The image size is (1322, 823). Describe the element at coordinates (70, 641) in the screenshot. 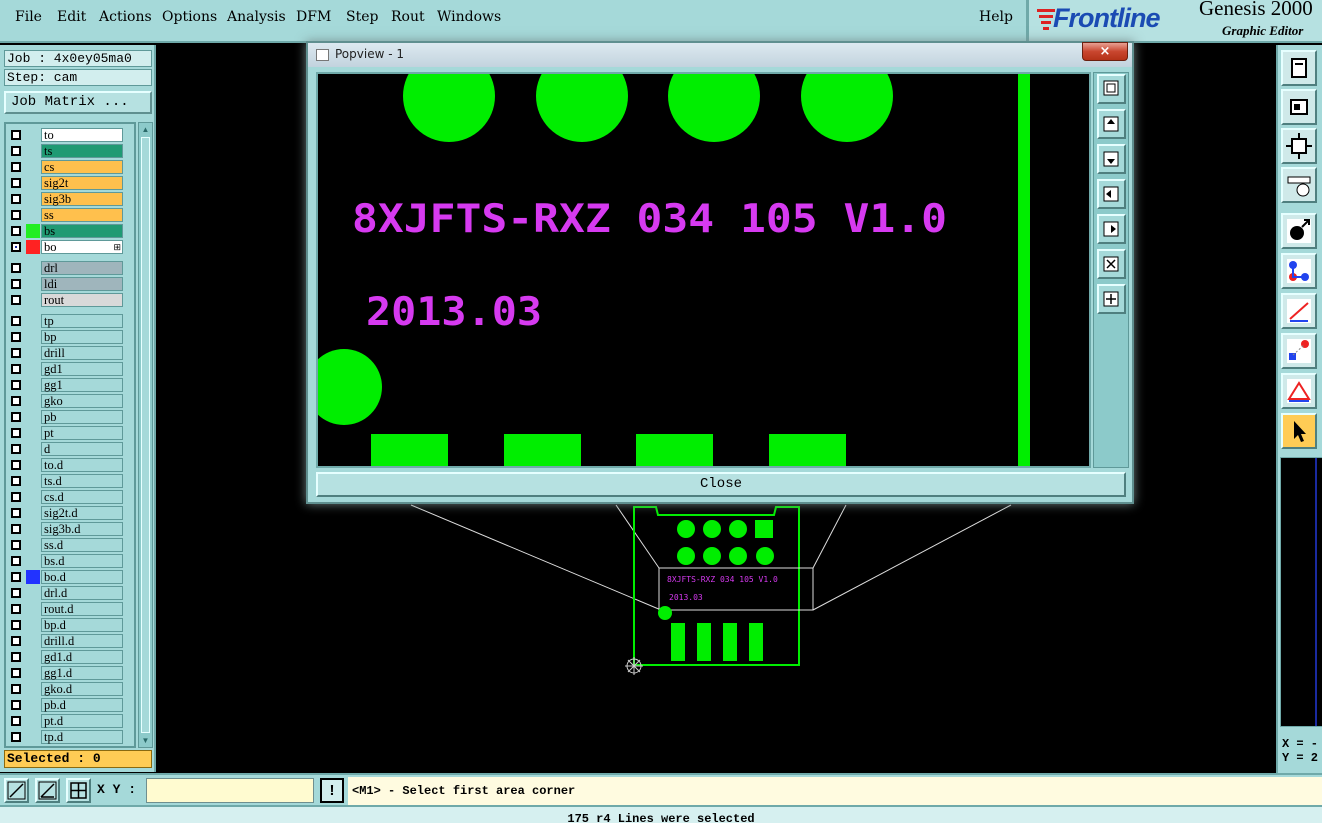

I see `layer-row-drill-d: drill.d` at that location.